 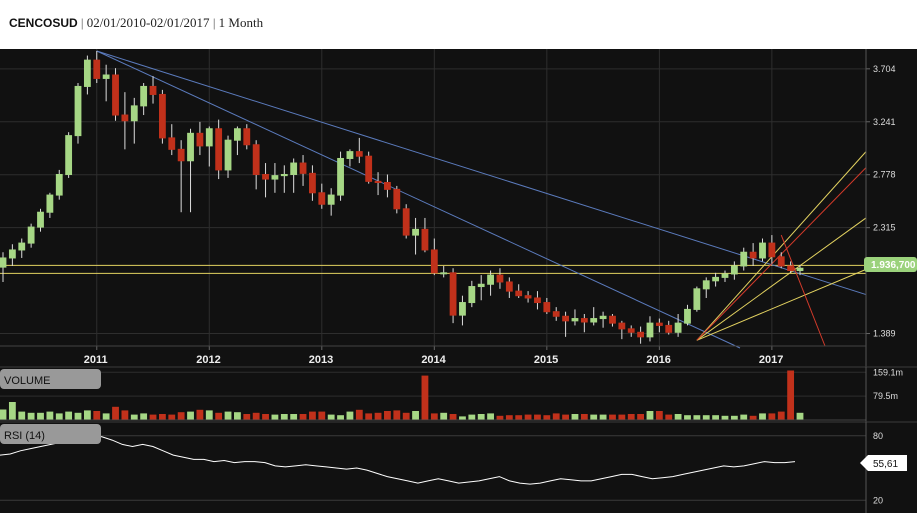 What do you see at coordinates (893, 265) in the screenshot?
I see `last-price-label: 1.936,700` at bounding box center [893, 265].